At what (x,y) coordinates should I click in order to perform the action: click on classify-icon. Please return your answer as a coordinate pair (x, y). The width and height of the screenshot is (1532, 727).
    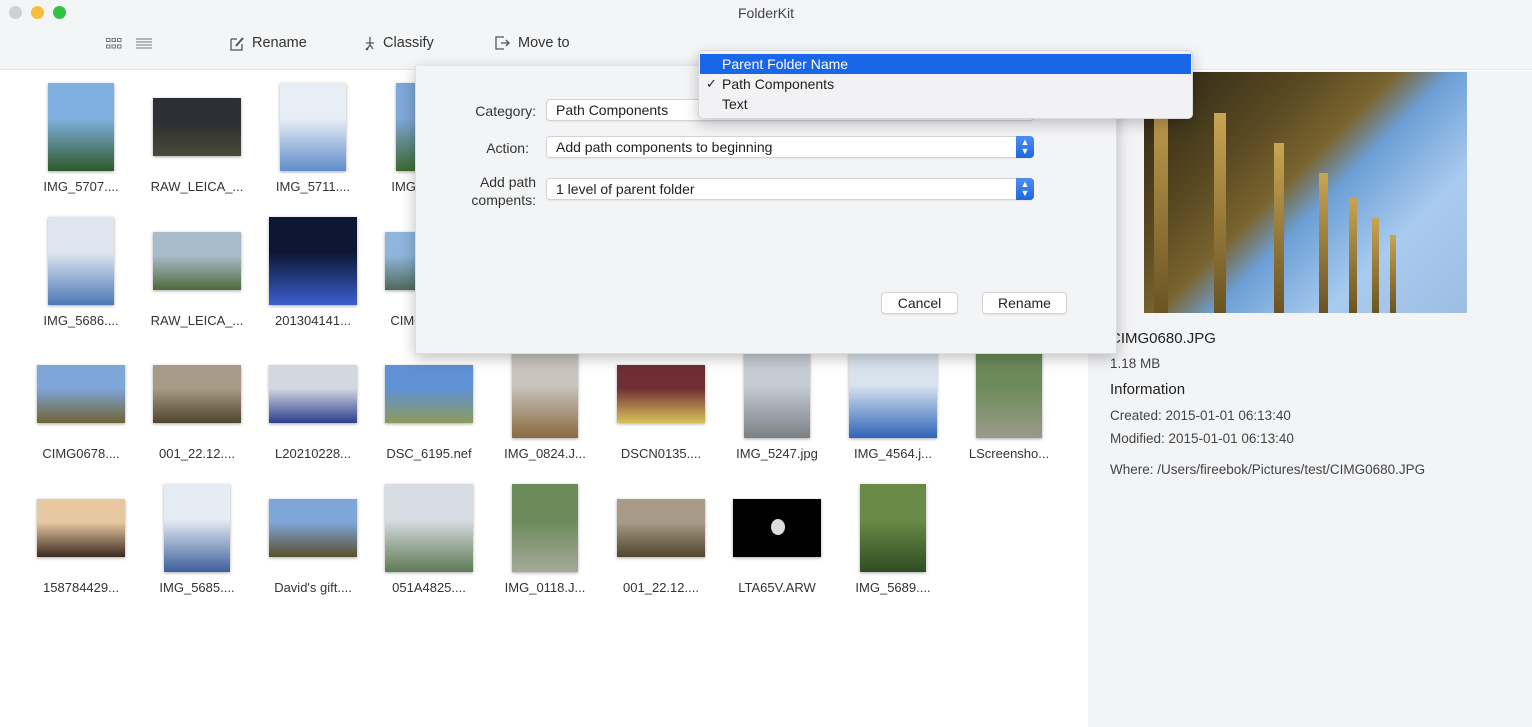
    Looking at the image, I should click on (369, 43).